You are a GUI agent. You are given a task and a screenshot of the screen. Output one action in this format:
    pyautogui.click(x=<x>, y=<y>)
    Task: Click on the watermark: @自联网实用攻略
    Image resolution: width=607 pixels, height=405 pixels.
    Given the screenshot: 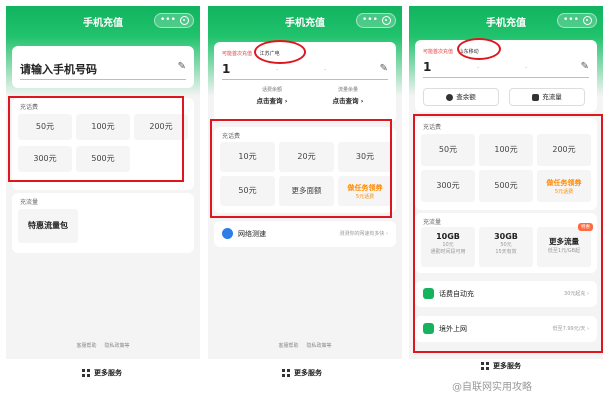 What is the action you would take?
    pyautogui.click(x=492, y=387)
    